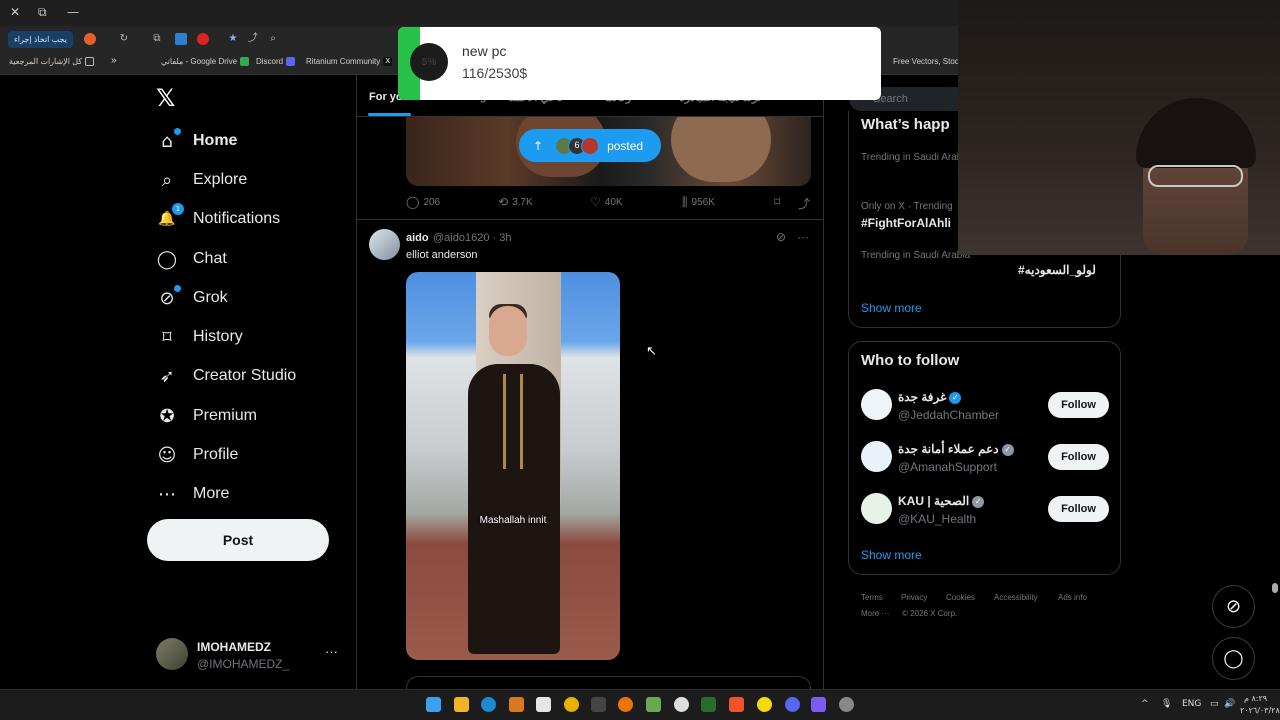 The height and width of the screenshot is (720, 1280). I want to click on trend-context: Trending in Saudi Arabia, so click(915, 255).